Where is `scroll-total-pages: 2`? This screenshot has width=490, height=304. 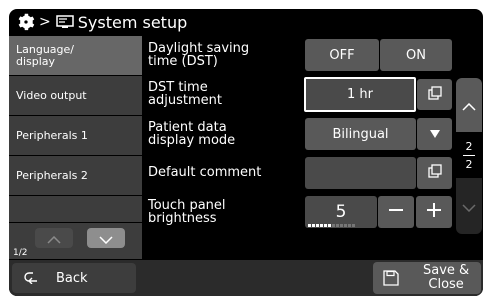
scroll-total-pages: 2 is located at coordinates (469, 164).